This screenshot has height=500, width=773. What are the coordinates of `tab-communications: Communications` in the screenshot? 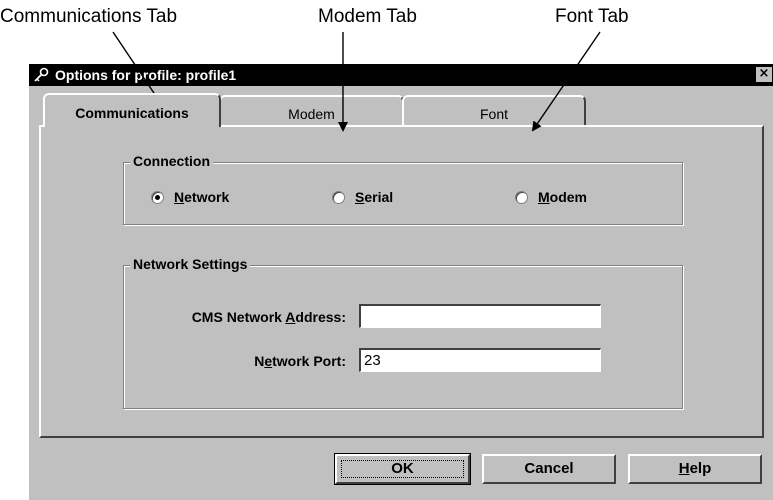 It's located at (132, 110).